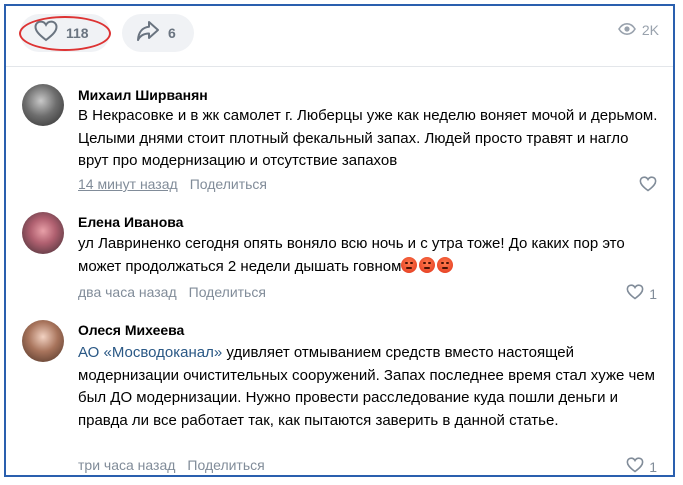 The width and height of the screenshot is (683, 485). Describe the element at coordinates (131, 330) in the screenshot. I see `comment-author: Олеся Михеева` at that location.